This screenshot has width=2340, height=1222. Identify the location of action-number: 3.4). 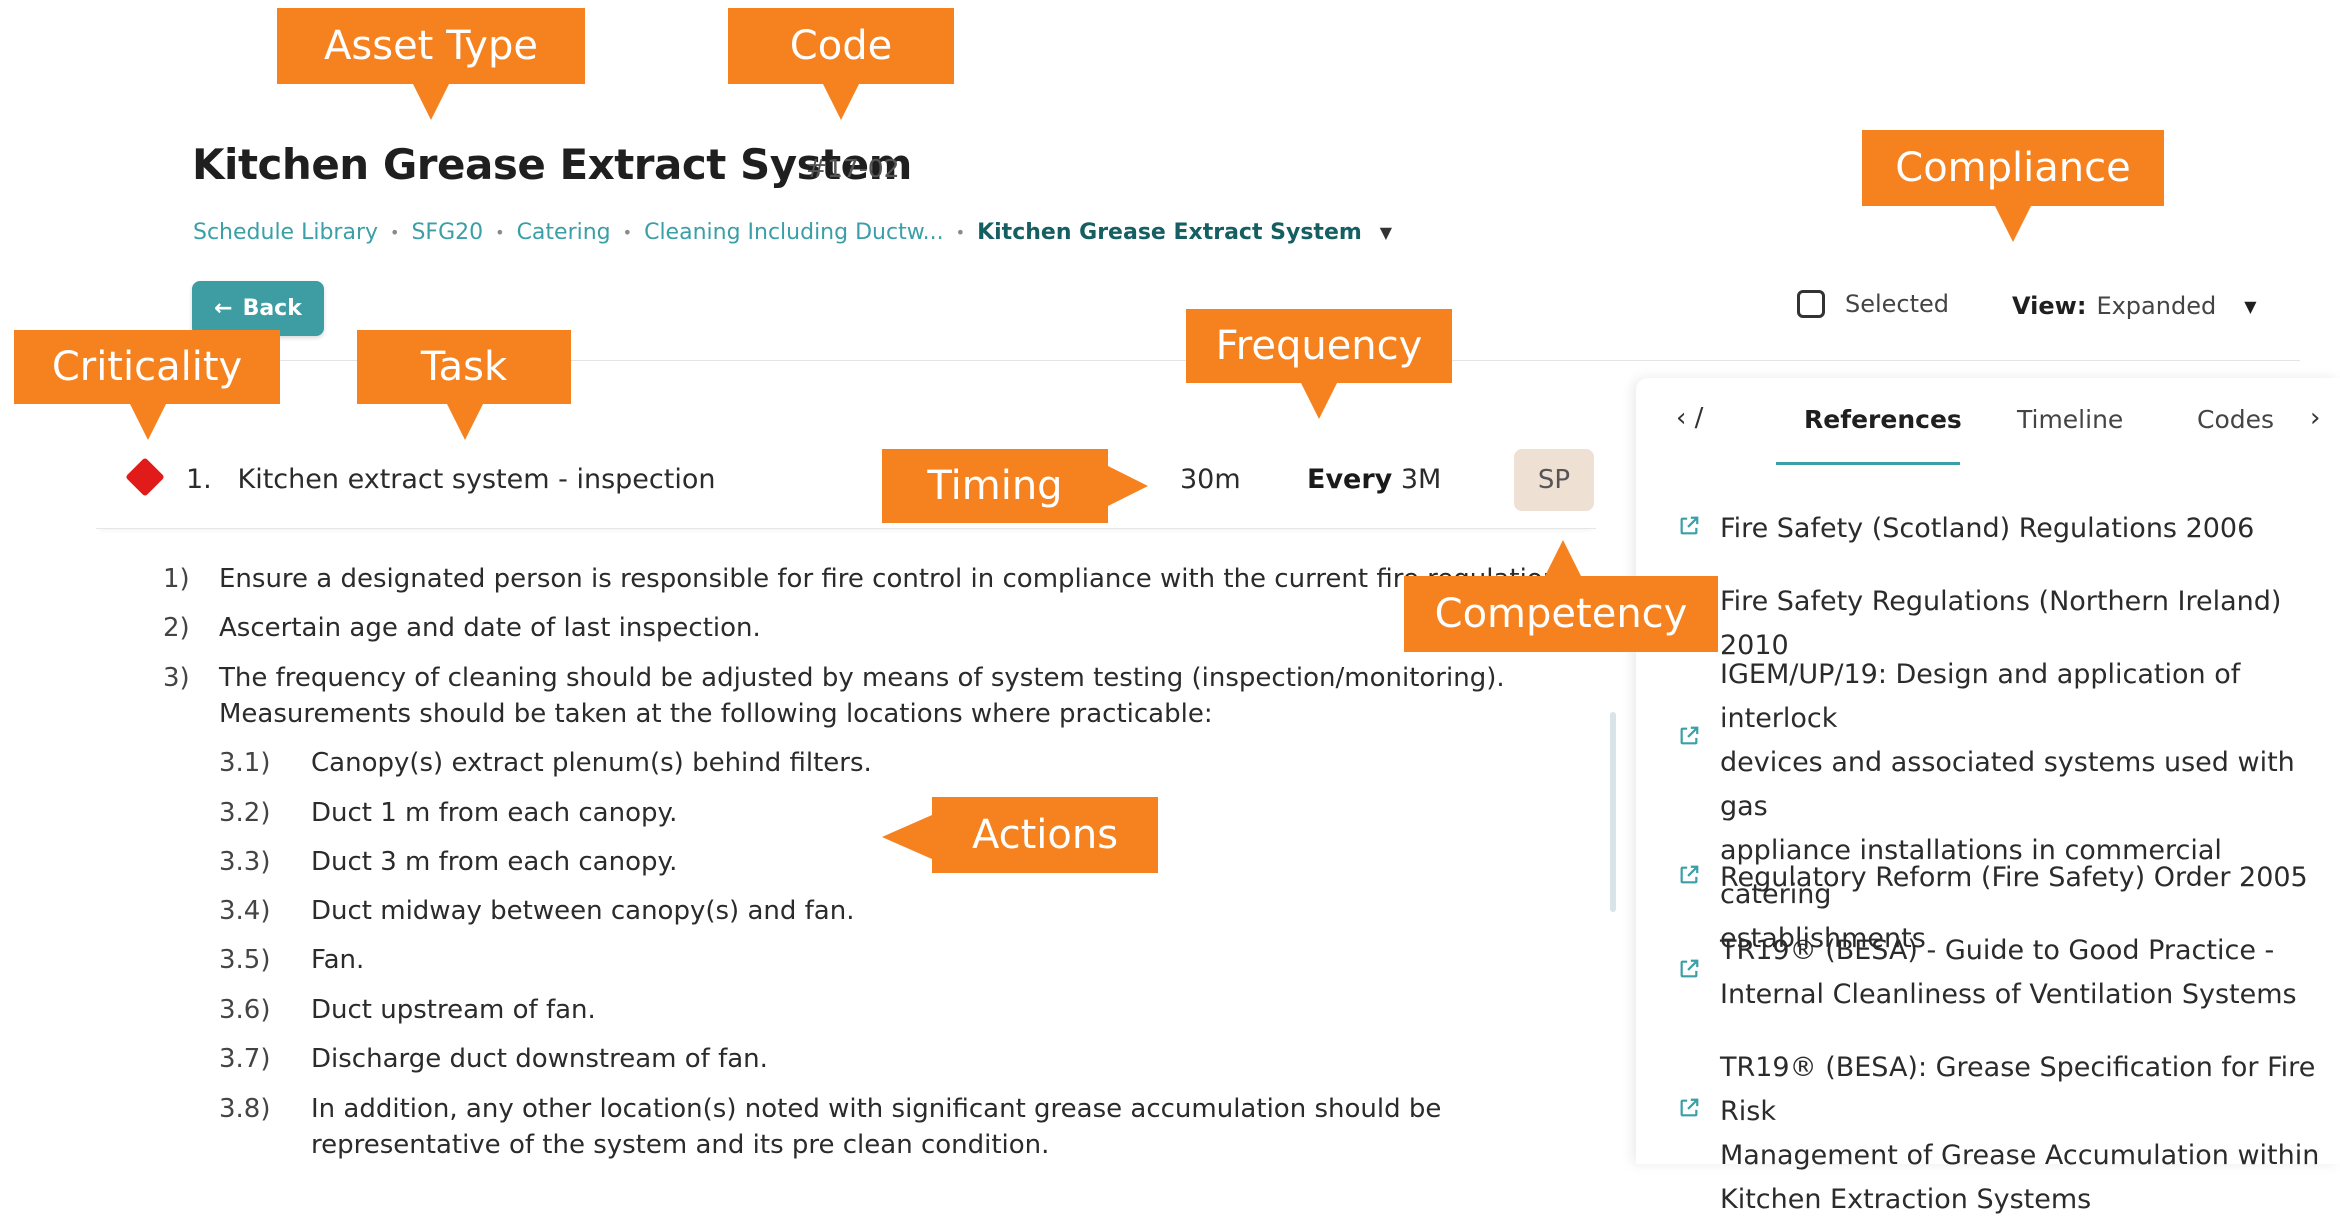
(245, 911).